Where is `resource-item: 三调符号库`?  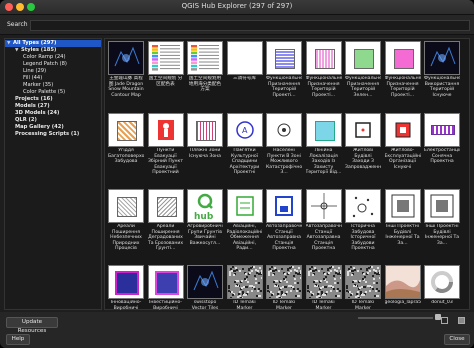
resource-item: 三调符号库 is located at coordinates (244, 74).